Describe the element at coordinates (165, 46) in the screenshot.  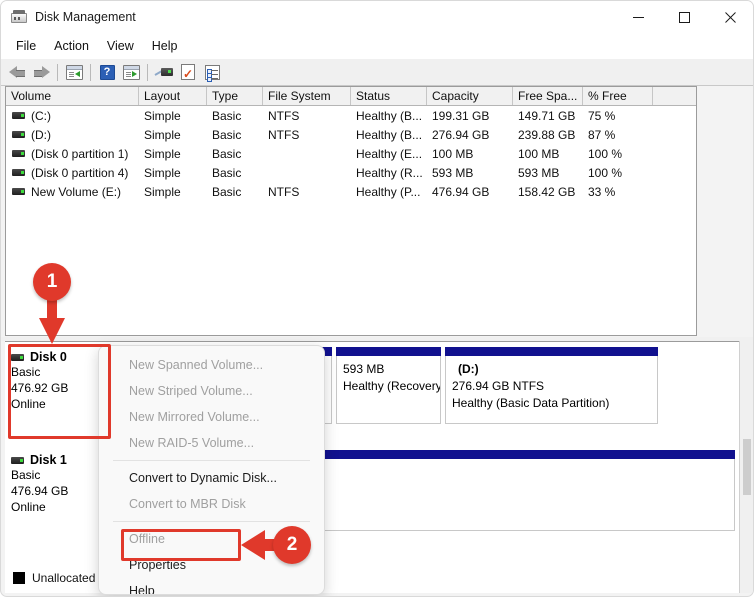
I see `menu-help: Help` at that location.